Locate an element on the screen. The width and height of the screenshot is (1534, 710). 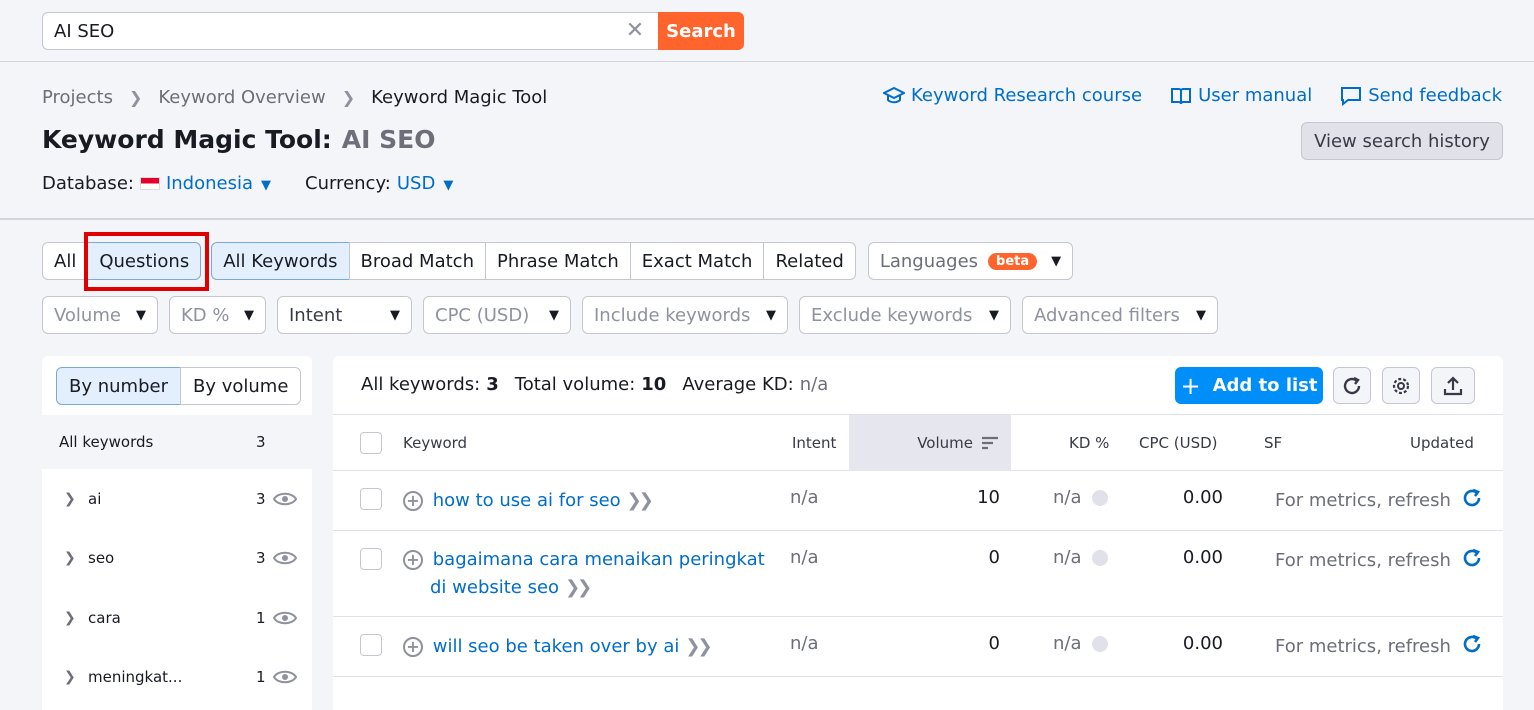
breadcrumb-projects: Projects is located at coordinates (77, 97).